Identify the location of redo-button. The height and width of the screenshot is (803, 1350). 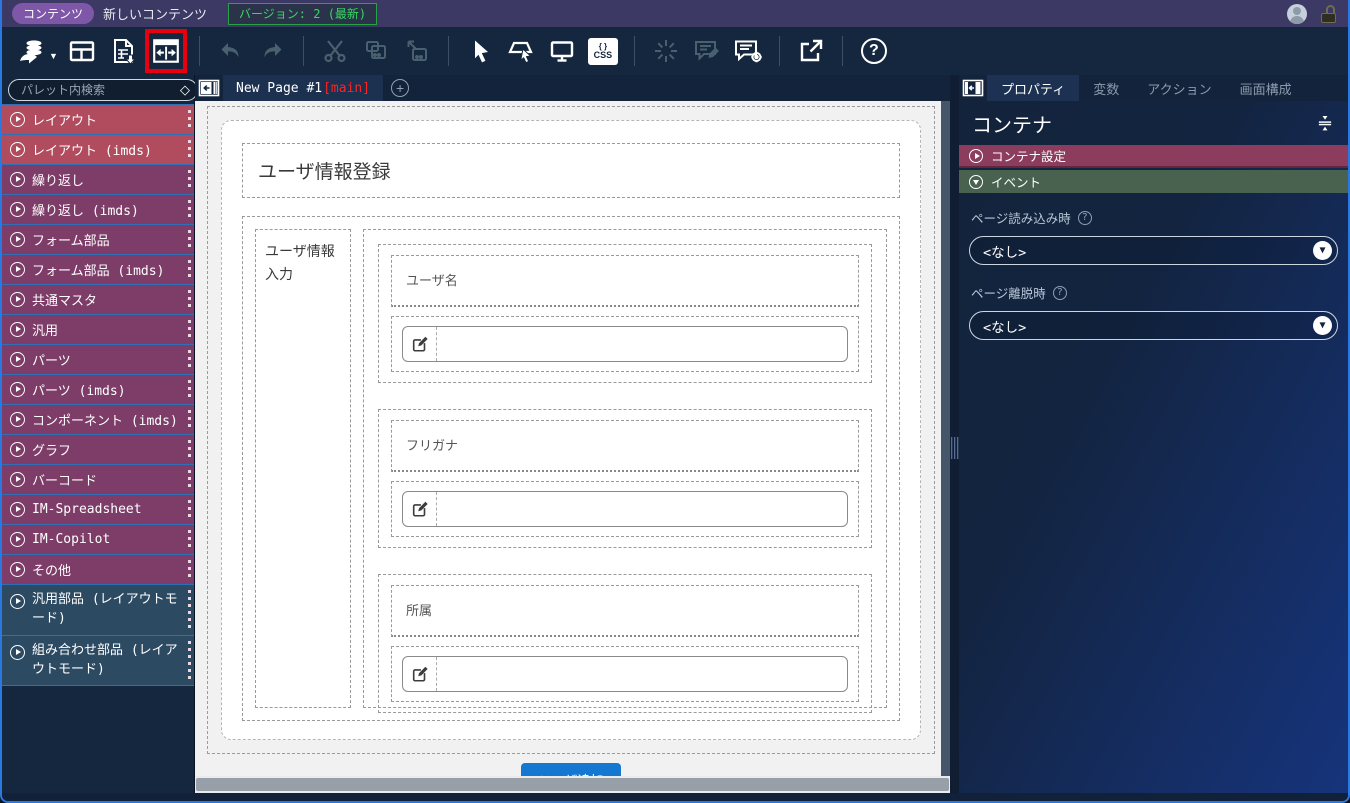
(272, 51).